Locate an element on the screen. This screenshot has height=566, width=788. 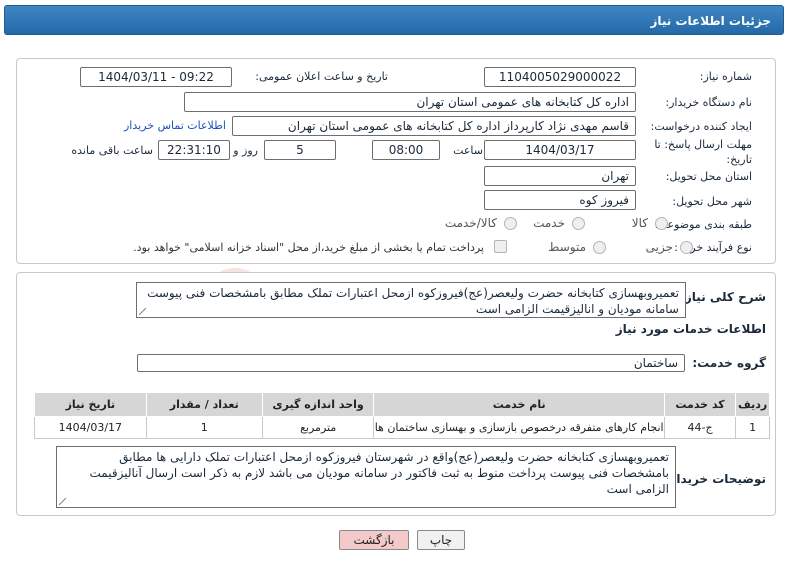
process-medium-radio is located at coordinates (599, 247).